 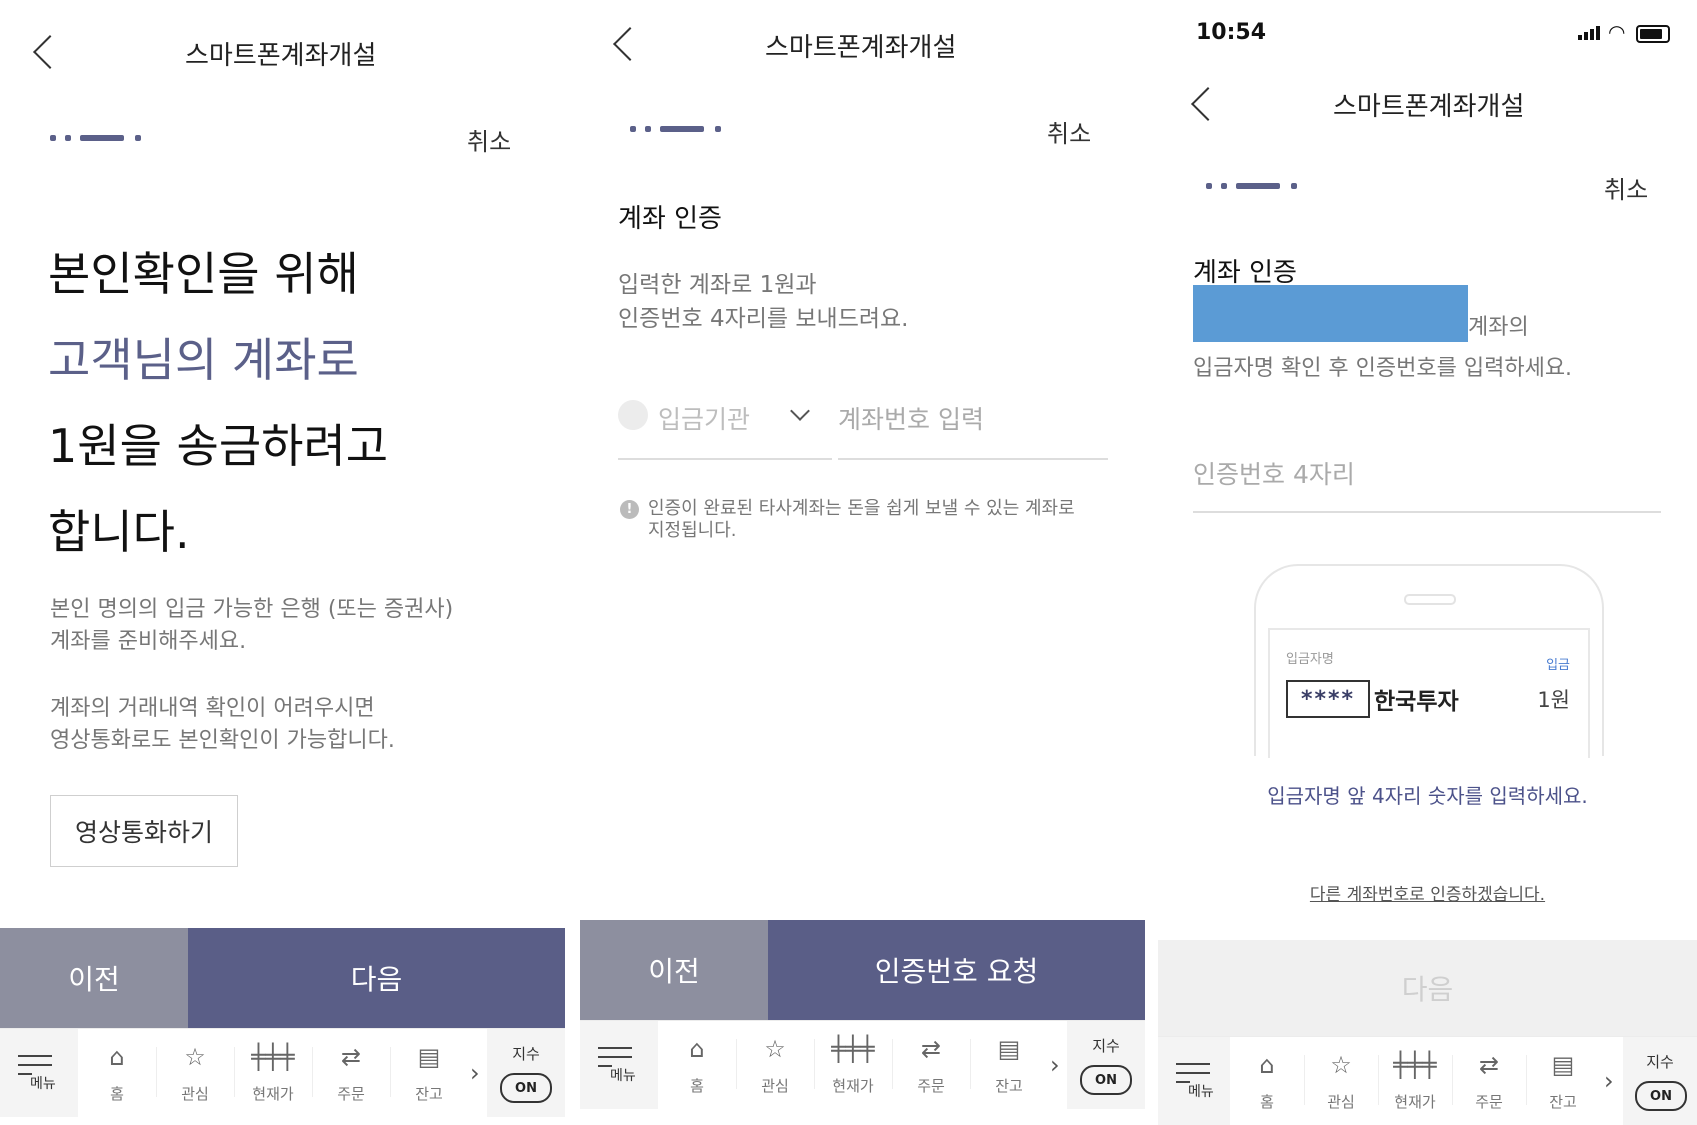 I want to click on sender-name: 한국투자, so click(x=1416, y=702).